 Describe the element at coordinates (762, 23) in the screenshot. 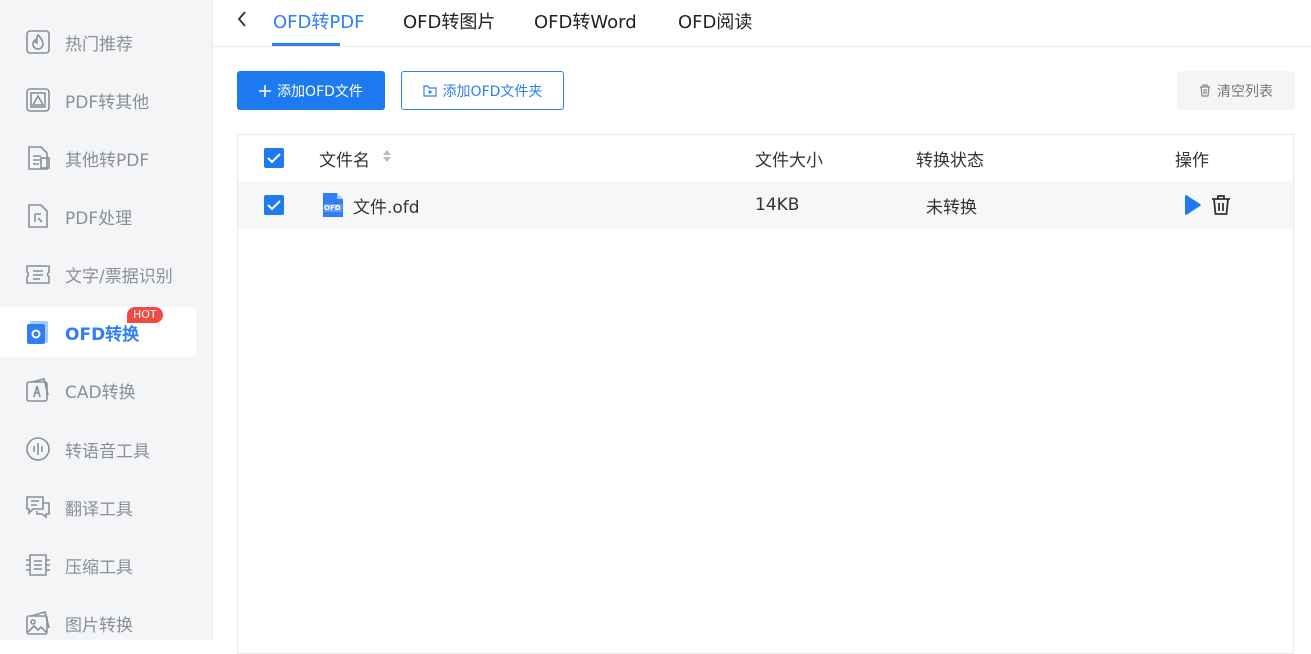

I see `tab-bar: OFD转PDF OFD转图片 OFD转Word OFD阅读` at that location.